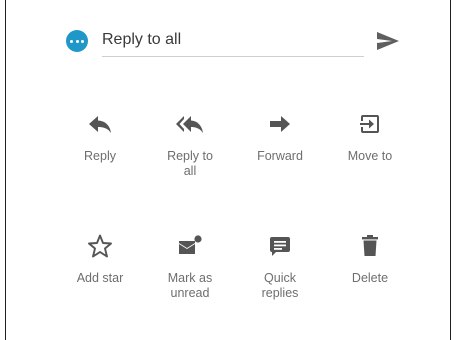  Describe the element at coordinates (190, 266) in the screenshot. I see `mark-unread-button: Mark as unread` at that location.